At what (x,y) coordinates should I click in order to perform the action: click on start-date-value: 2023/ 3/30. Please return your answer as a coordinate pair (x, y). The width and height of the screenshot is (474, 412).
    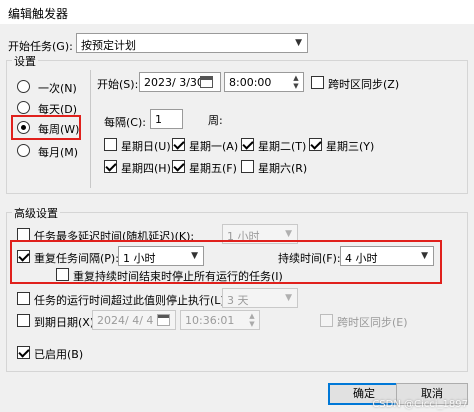
    Looking at the image, I should click on (174, 82).